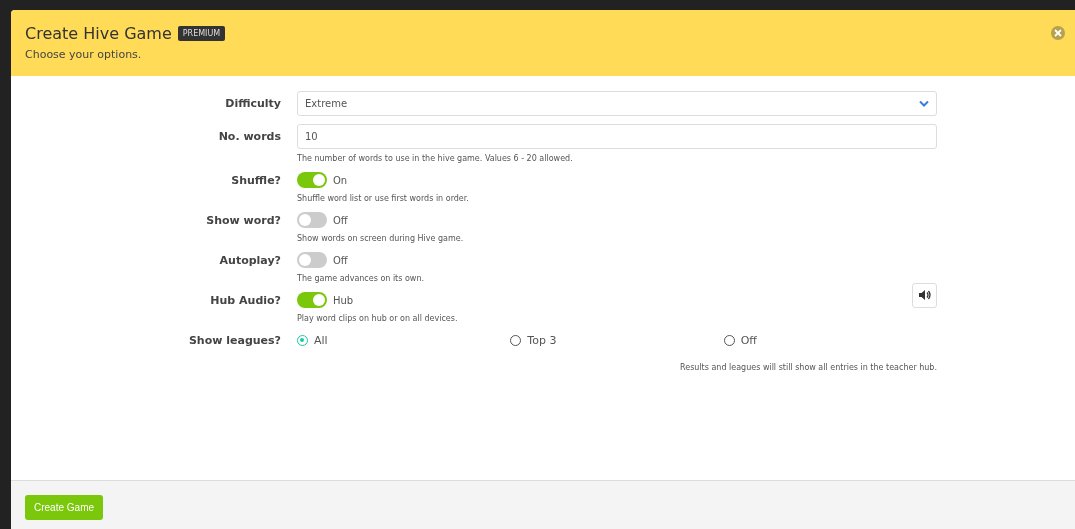 The height and width of the screenshot is (529, 1075). Describe the element at coordinates (617, 103) in the screenshot. I see `difficulty-dropdown: Extreme` at that location.